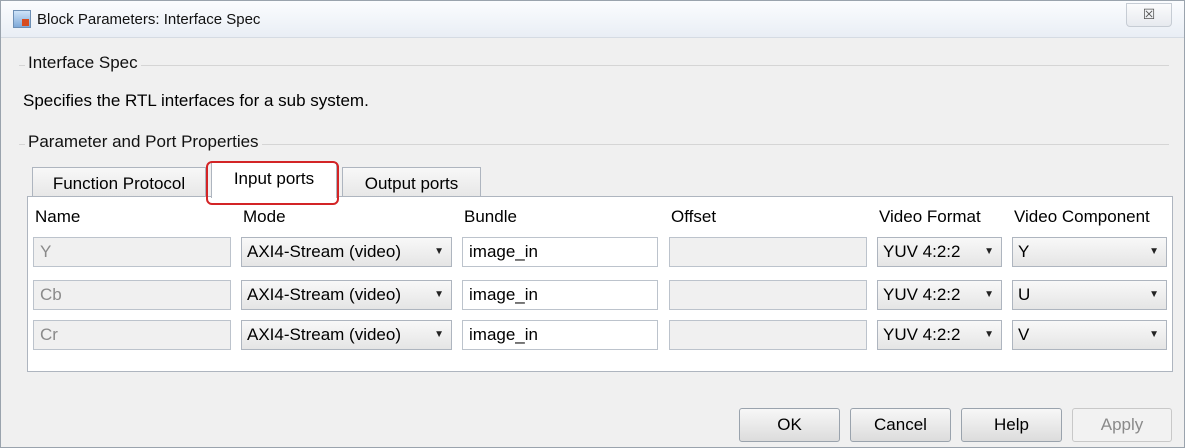 The width and height of the screenshot is (1185, 448). What do you see at coordinates (149, 19) in the screenshot?
I see `window-title: Block Parameters: Interface Spec` at bounding box center [149, 19].